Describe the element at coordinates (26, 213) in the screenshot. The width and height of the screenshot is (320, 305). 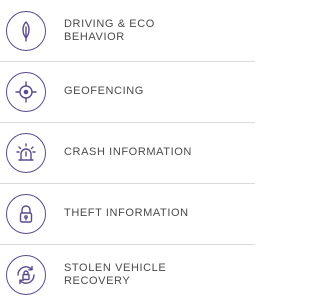
I see `lock-icon` at that location.